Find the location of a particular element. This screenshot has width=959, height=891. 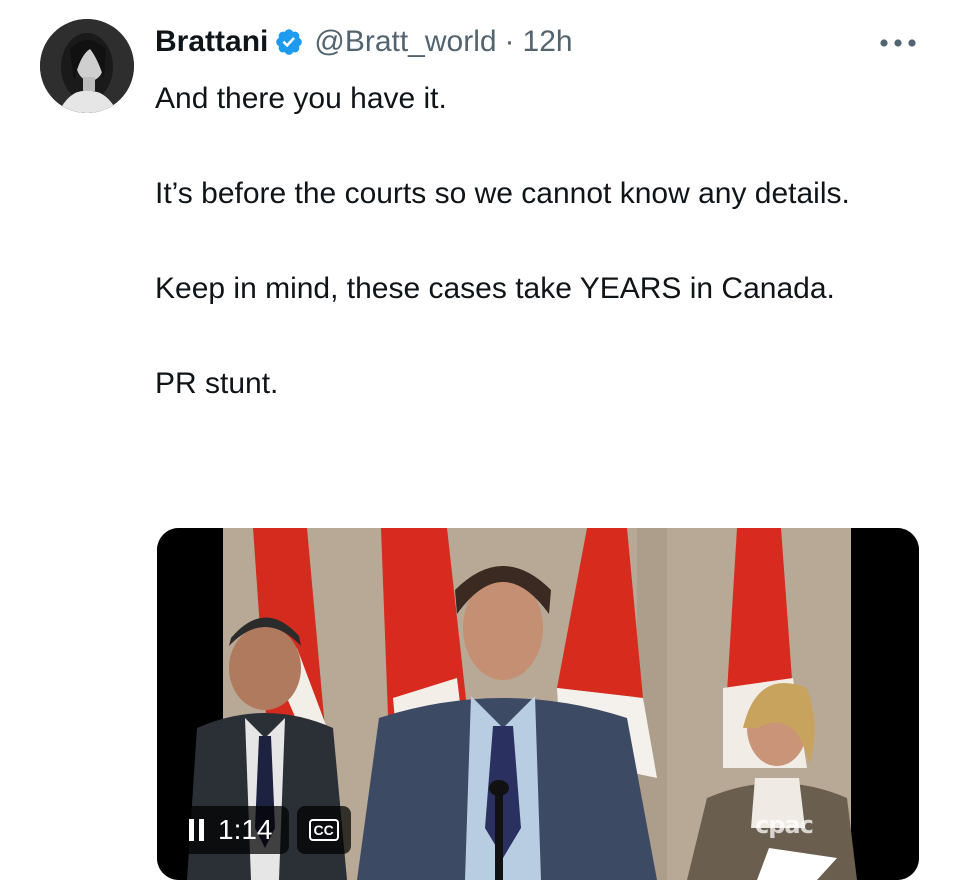

cc-icon: CC is located at coordinates (323, 830).